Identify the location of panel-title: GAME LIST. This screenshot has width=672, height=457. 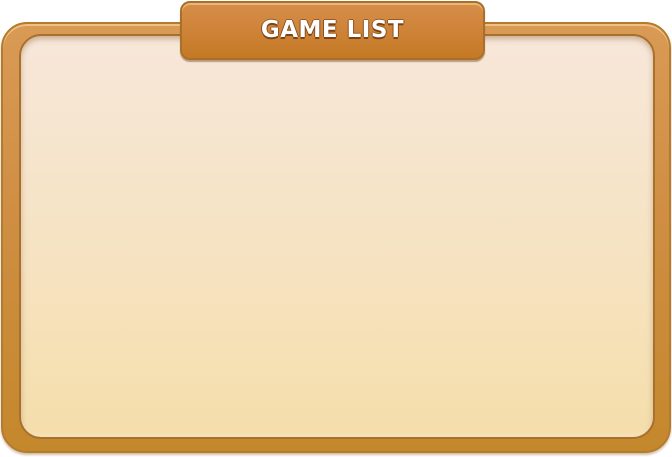
(332, 29).